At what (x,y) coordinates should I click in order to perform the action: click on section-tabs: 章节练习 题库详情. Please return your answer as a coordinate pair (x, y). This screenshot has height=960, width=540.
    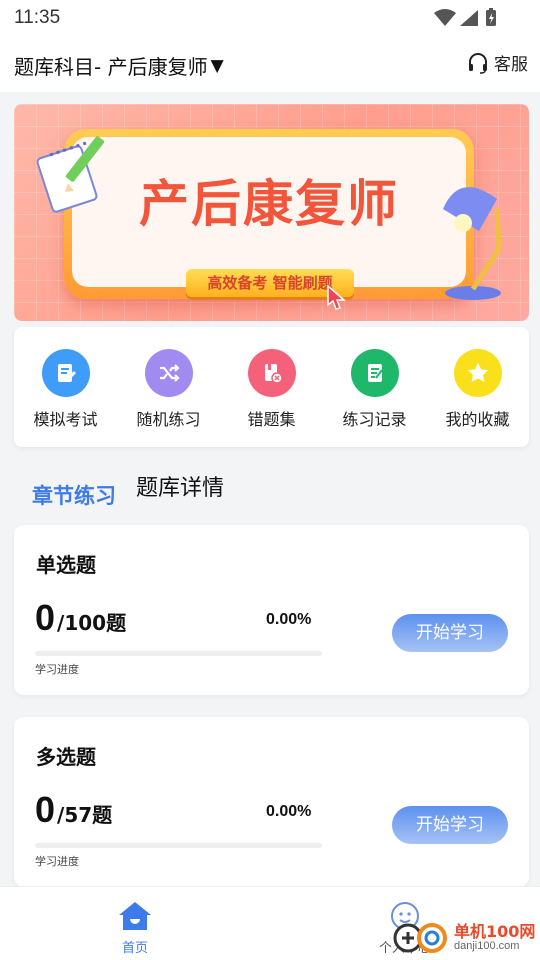
    Looking at the image, I should click on (128, 490).